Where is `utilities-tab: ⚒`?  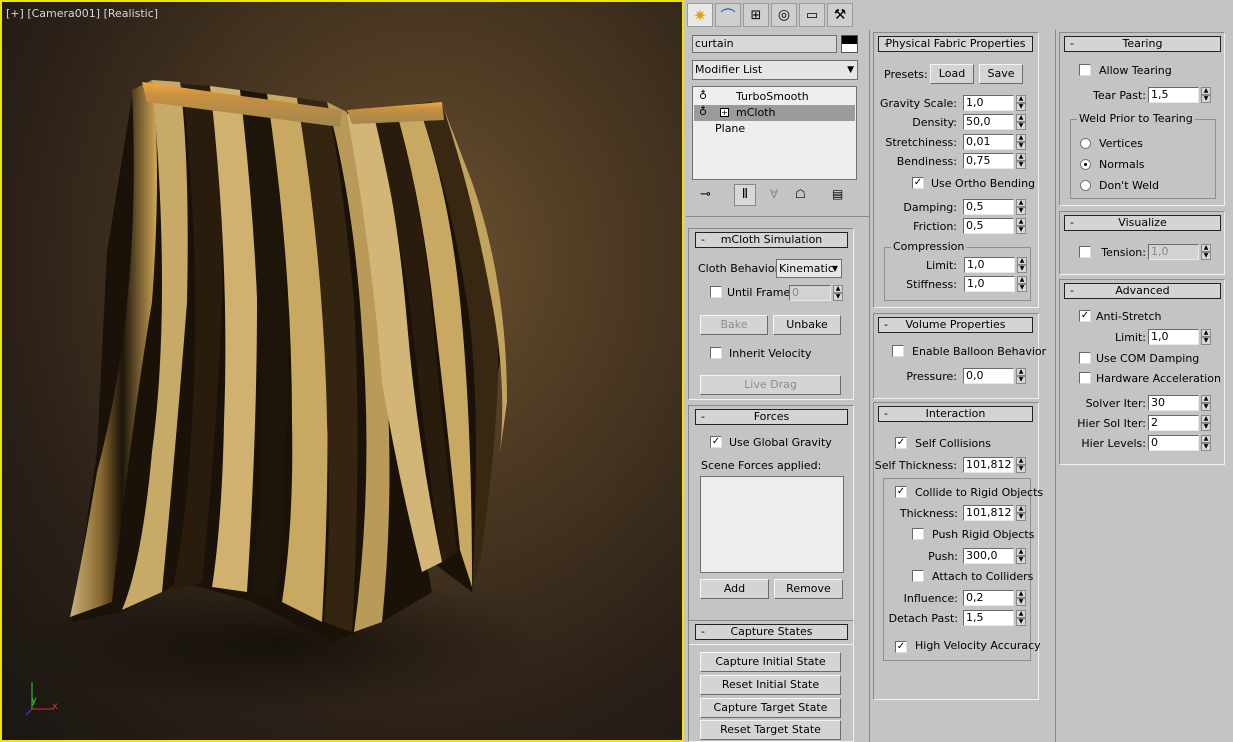 utilities-tab: ⚒ is located at coordinates (840, 15).